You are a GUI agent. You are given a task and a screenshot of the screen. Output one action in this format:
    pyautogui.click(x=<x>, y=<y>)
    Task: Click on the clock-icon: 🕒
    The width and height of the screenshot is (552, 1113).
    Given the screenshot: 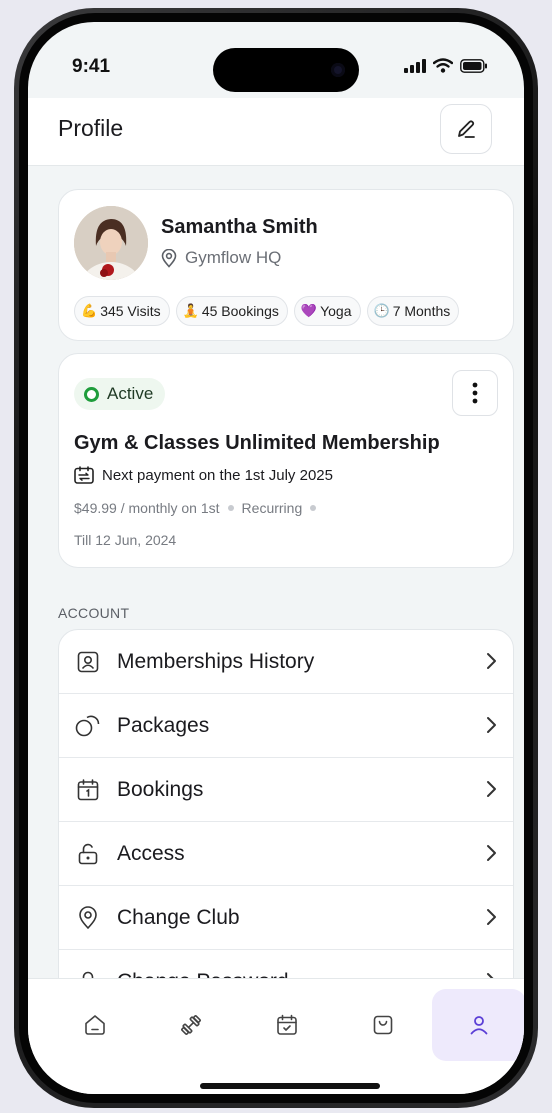 What is the action you would take?
    pyautogui.click(x=381, y=310)
    